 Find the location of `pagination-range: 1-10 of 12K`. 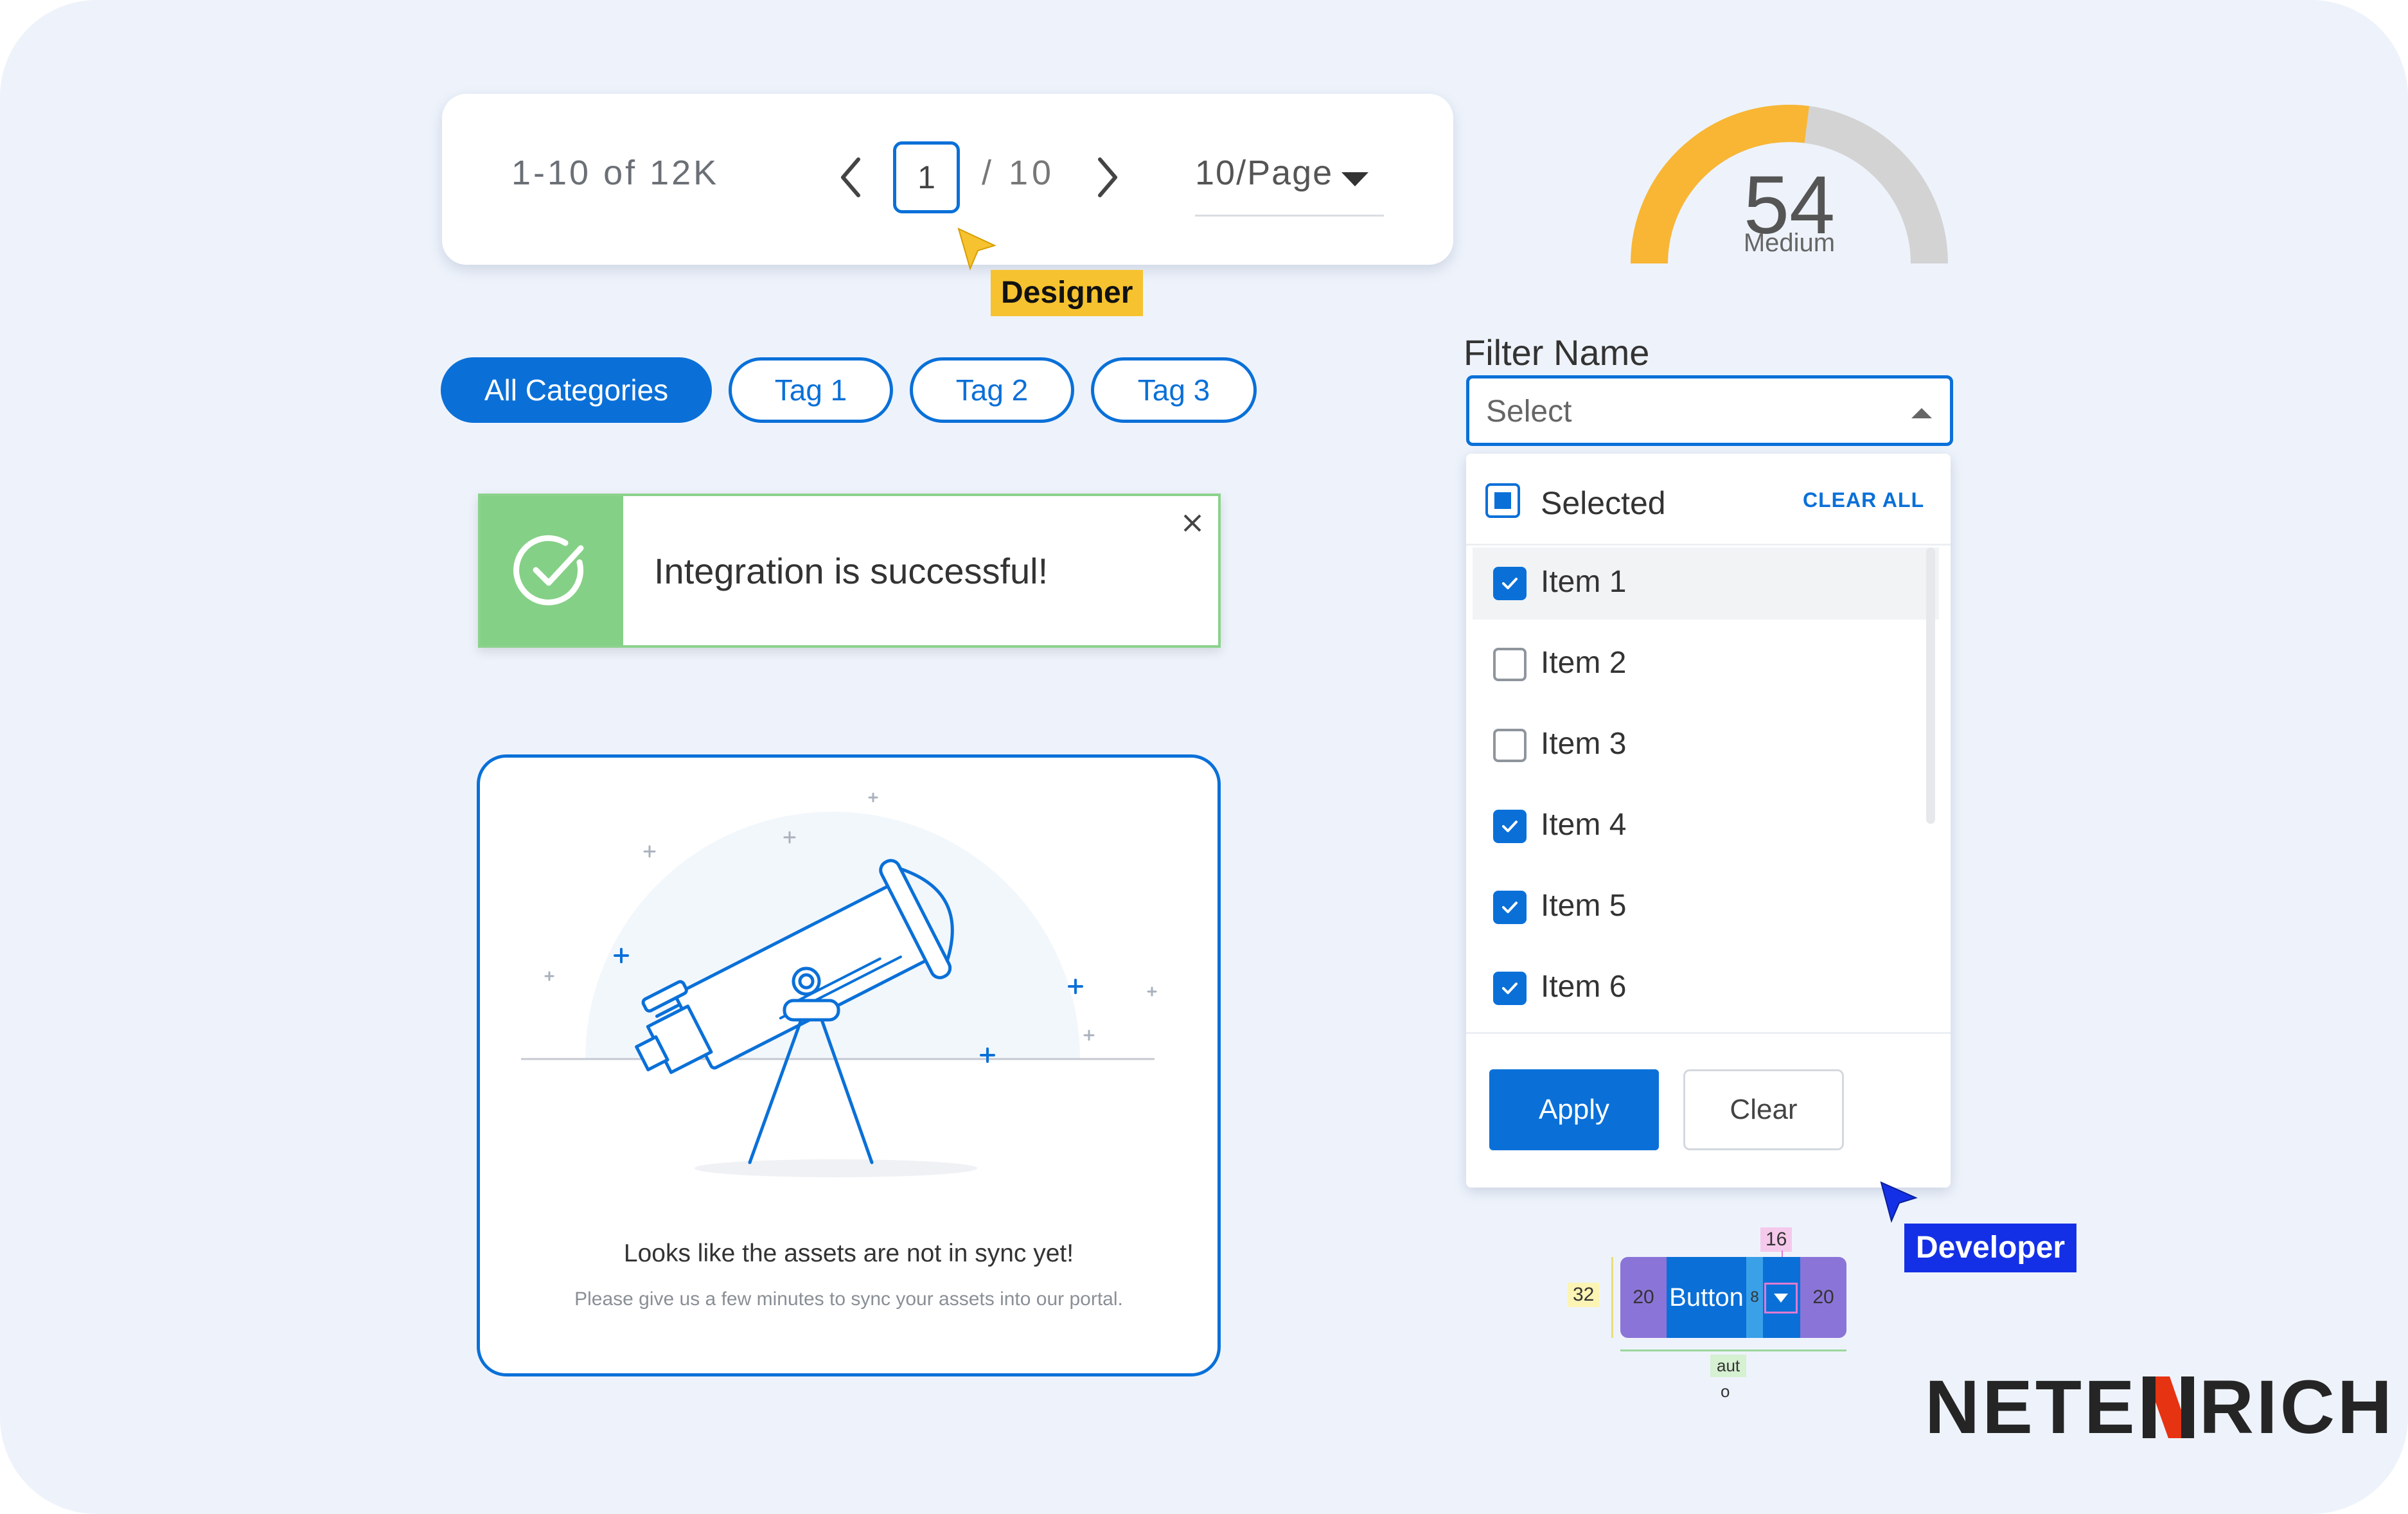

pagination-range: 1-10 of 12K is located at coordinates (615, 173).